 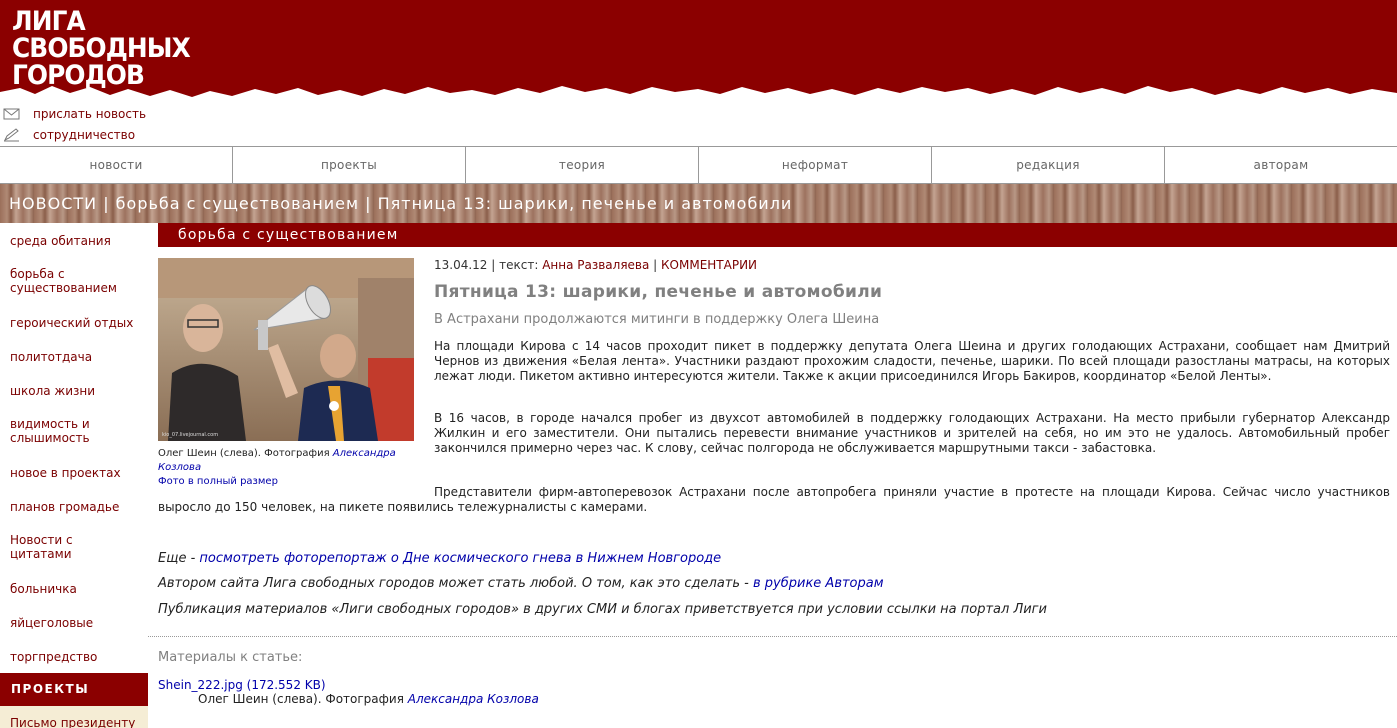 What do you see at coordinates (245, 453) in the screenshot?
I see `photo-caption-text: Олег Шеин (слева). Фотография` at bounding box center [245, 453].